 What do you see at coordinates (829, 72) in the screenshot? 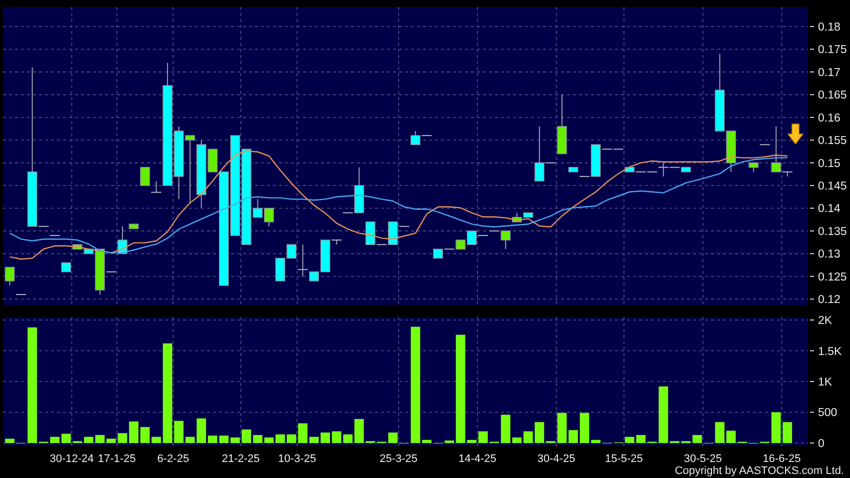
I see `axis-label: 0.17` at bounding box center [829, 72].